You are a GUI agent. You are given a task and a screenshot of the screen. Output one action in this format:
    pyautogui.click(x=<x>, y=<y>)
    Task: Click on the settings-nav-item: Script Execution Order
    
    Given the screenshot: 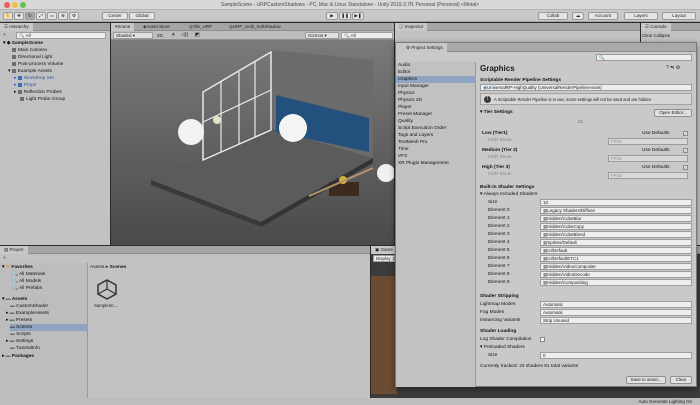 What is the action you would take?
    pyautogui.click(x=437, y=128)
    